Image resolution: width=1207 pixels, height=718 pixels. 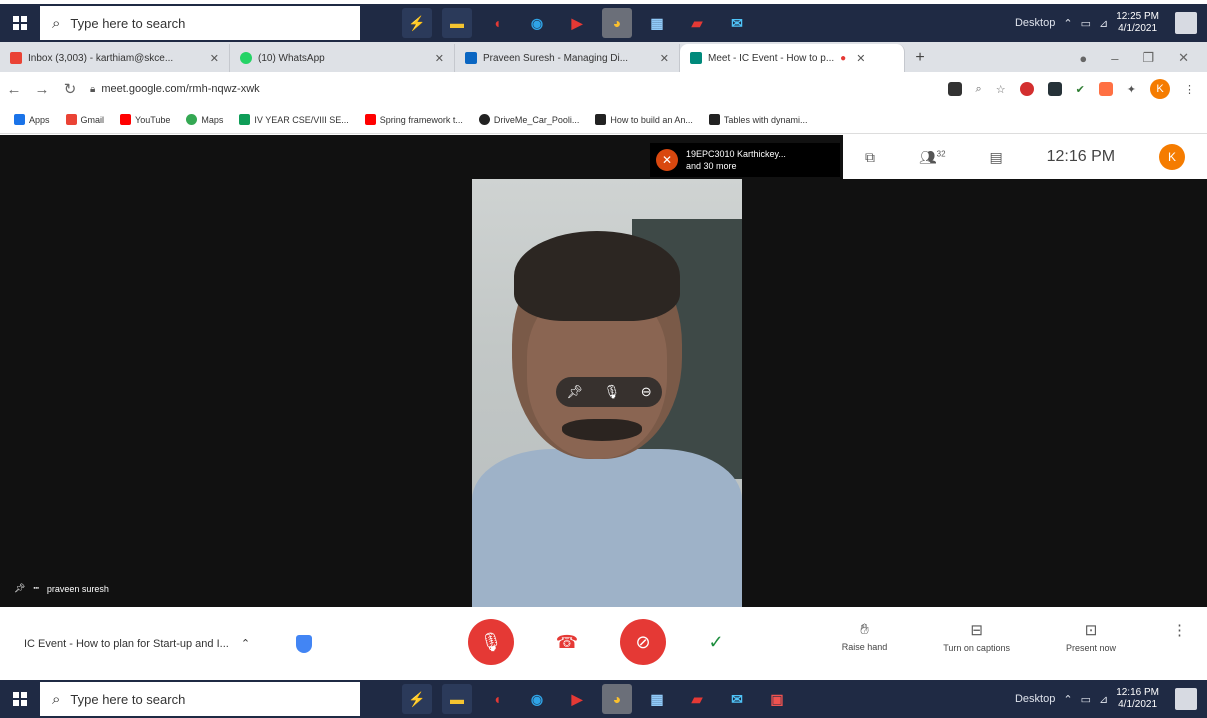 What do you see at coordinates (870, 157) in the screenshot?
I see `layout-icon: ⧉` at bounding box center [870, 157].